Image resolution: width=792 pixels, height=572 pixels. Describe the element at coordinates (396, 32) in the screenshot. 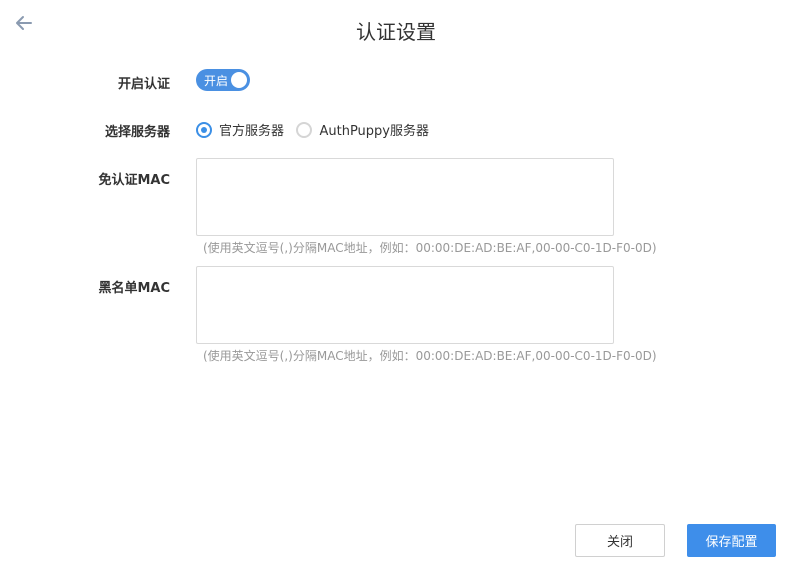

I see `page-title: 认证设置` at that location.